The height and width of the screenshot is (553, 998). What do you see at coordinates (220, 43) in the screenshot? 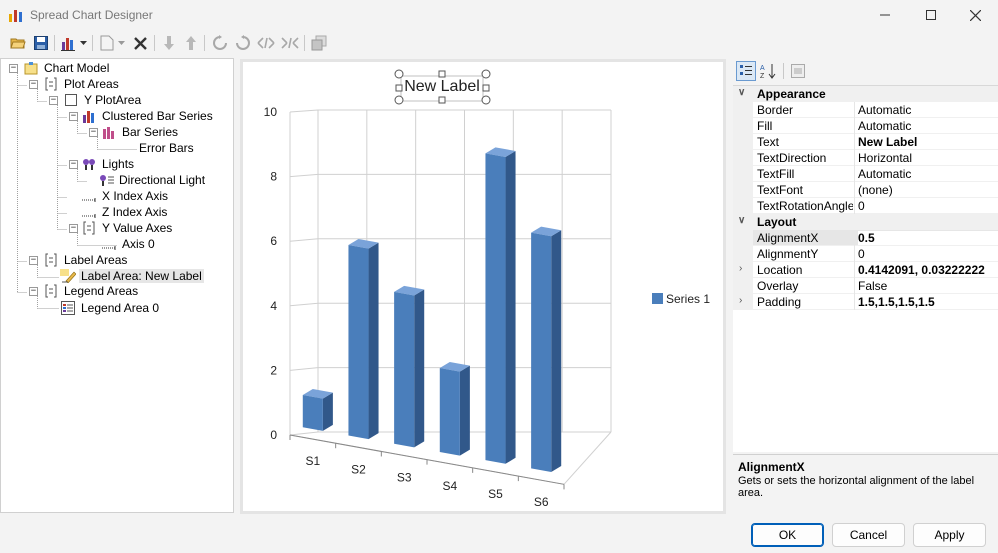
I see `rotate-left-icon` at bounding box center [220, 43].